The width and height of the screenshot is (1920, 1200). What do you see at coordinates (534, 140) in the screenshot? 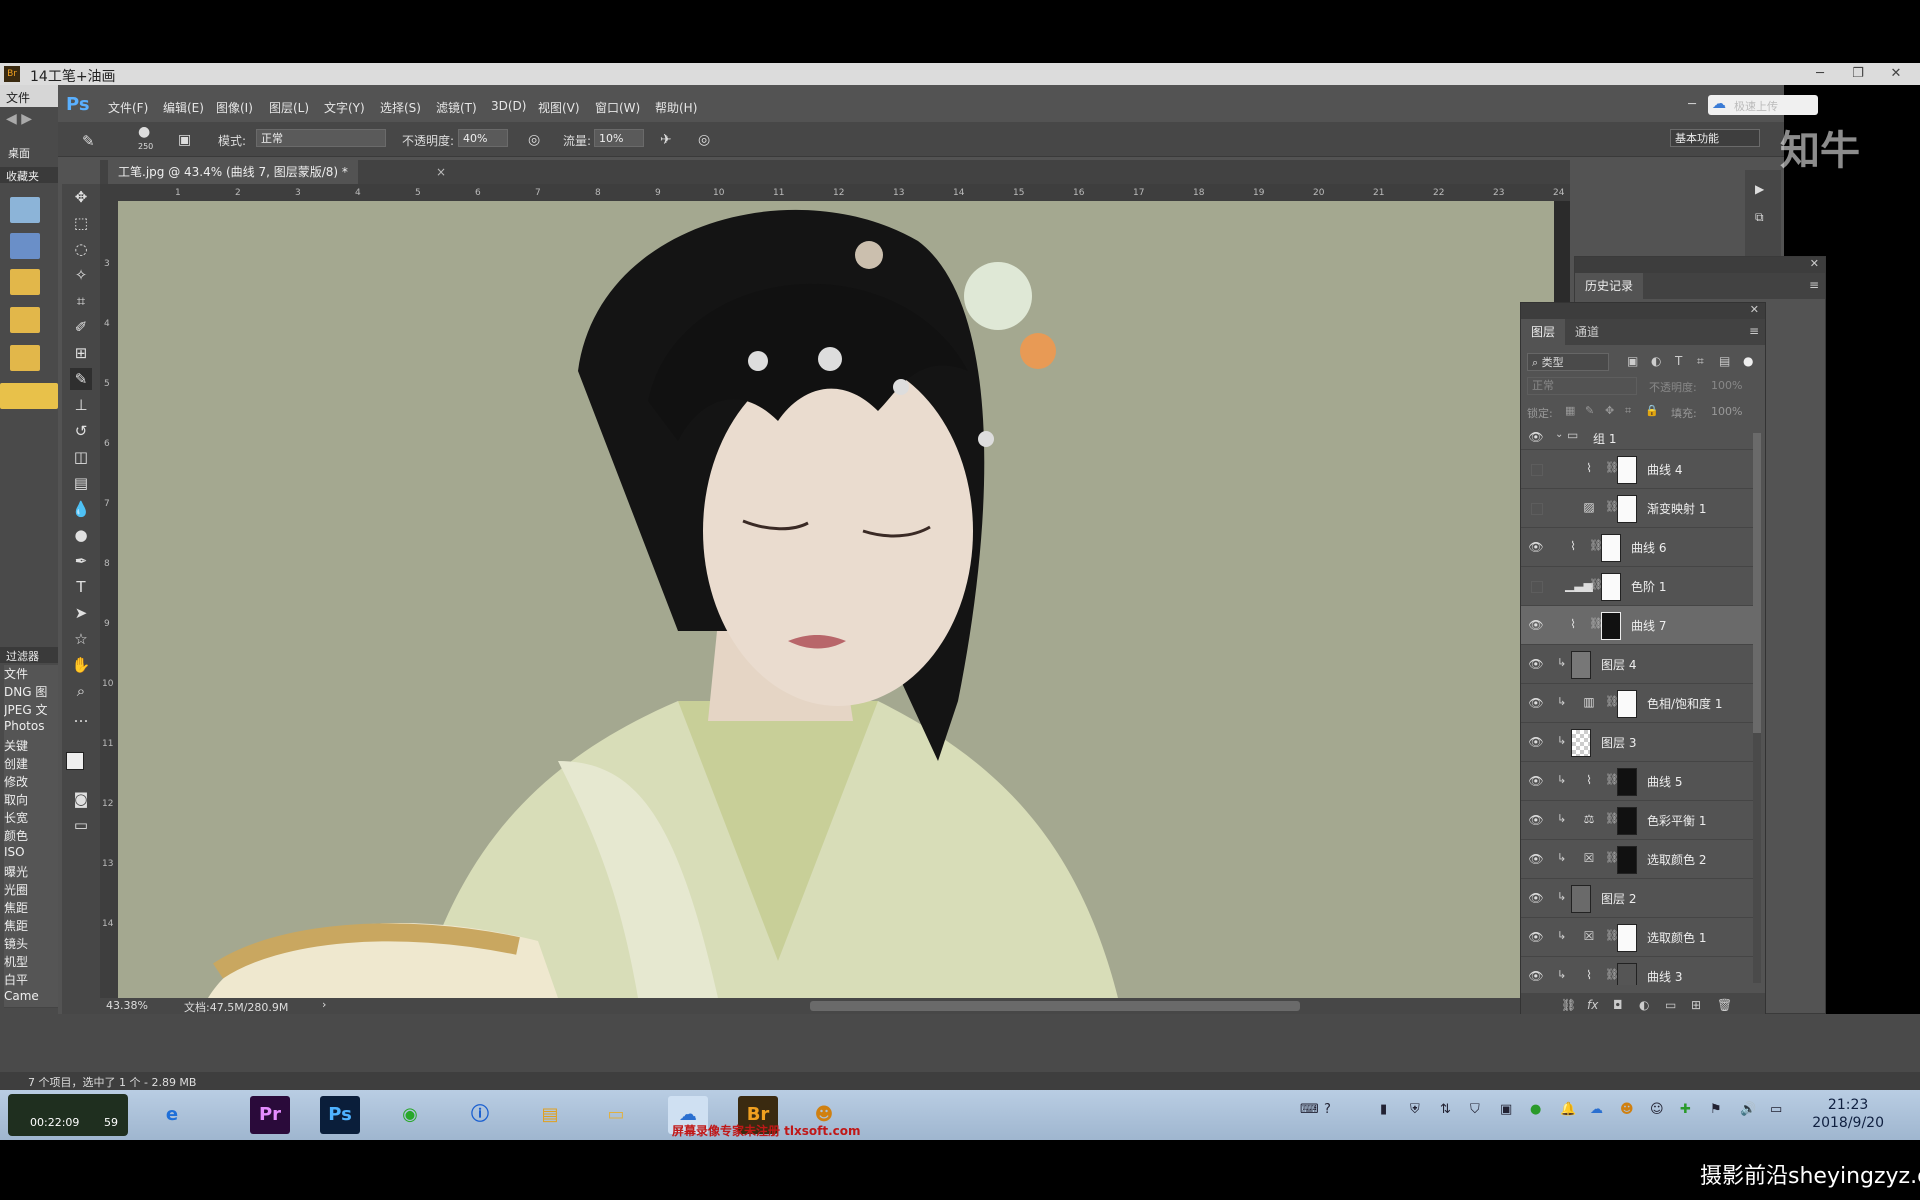
I see `pressure-opacity-icon: ◎` at bounding box center [534, 140].